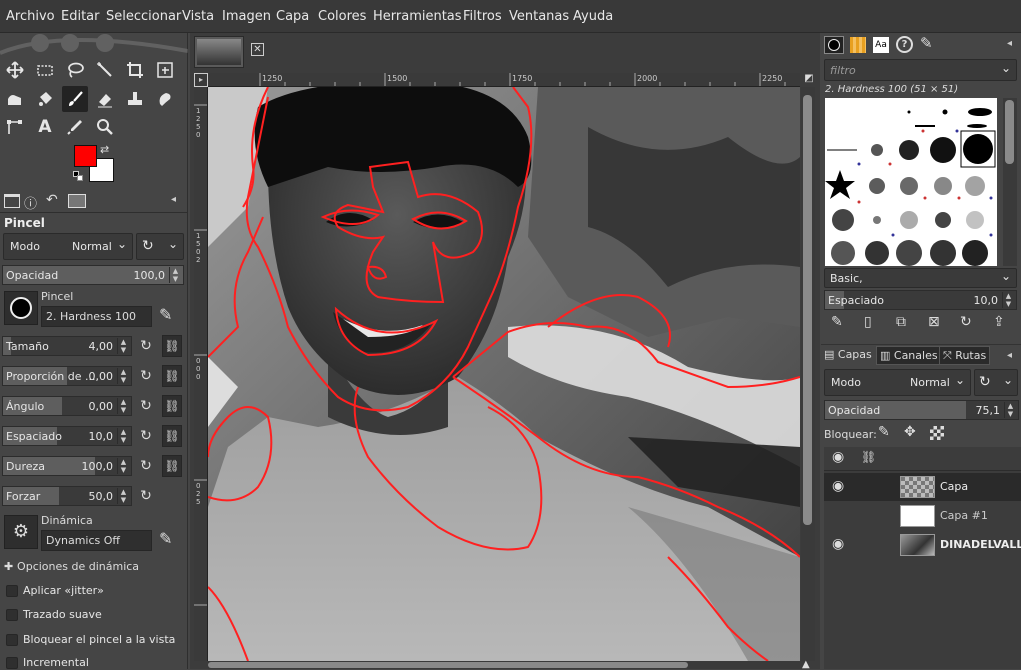  Describe the element at coordinates (146, 406) in the screenshot. I see `angle-reset-icon: ↻` at that location.